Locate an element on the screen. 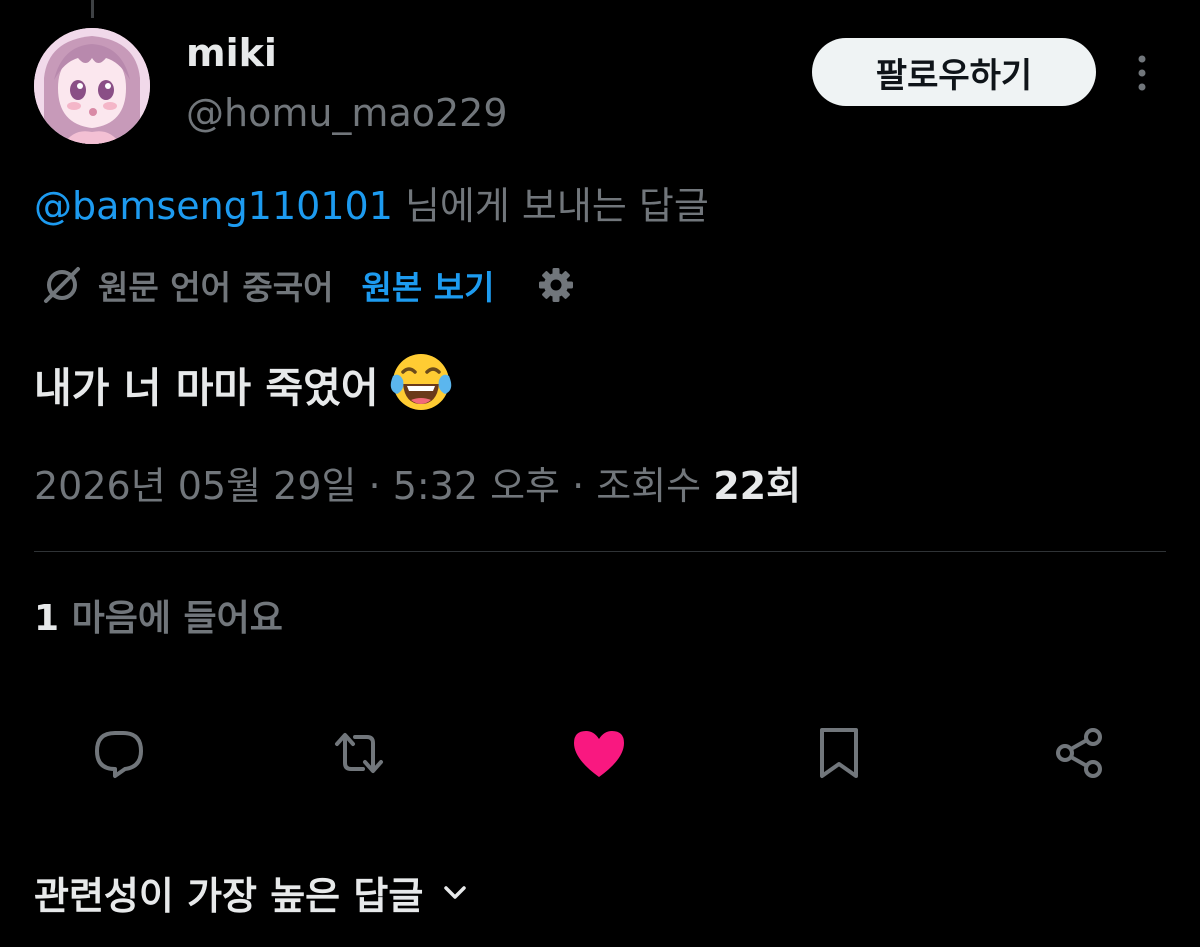  reply-context: @bamseng110101 님에게 보내는 답글 is located at coordinates (371, 206).